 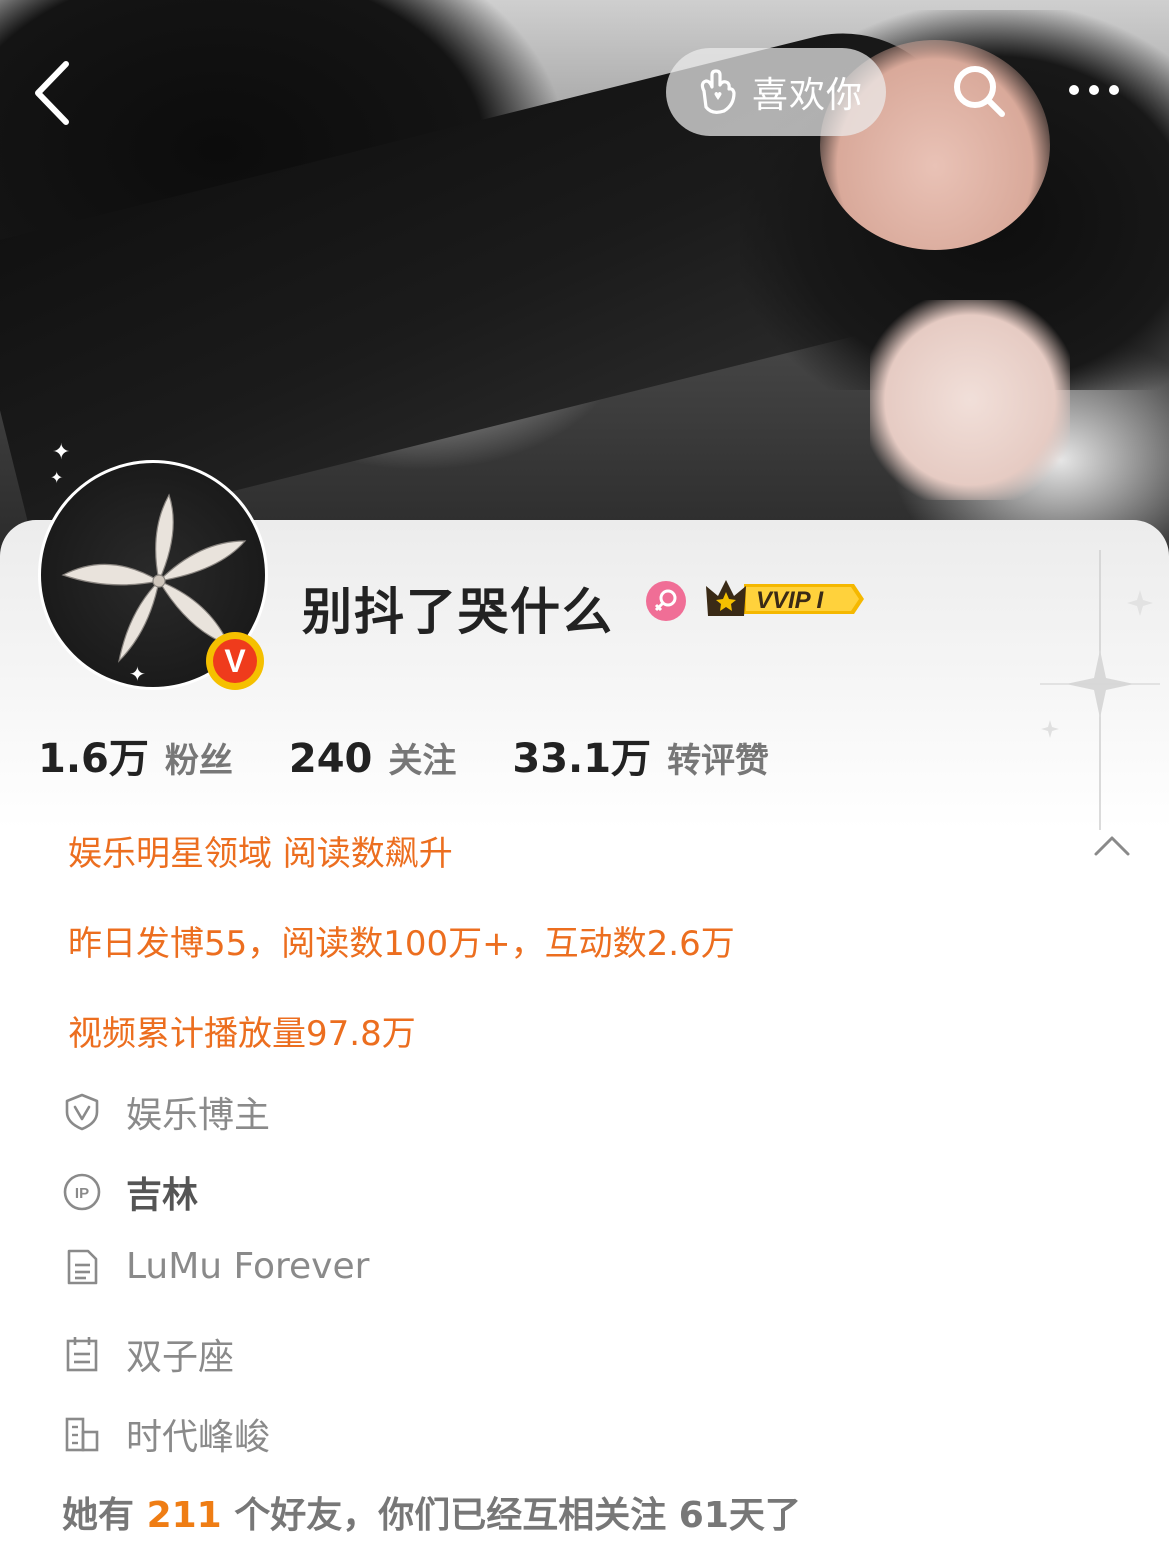 I want to click on verification-text: 娱乐博主, so click(x=198, y=1115).